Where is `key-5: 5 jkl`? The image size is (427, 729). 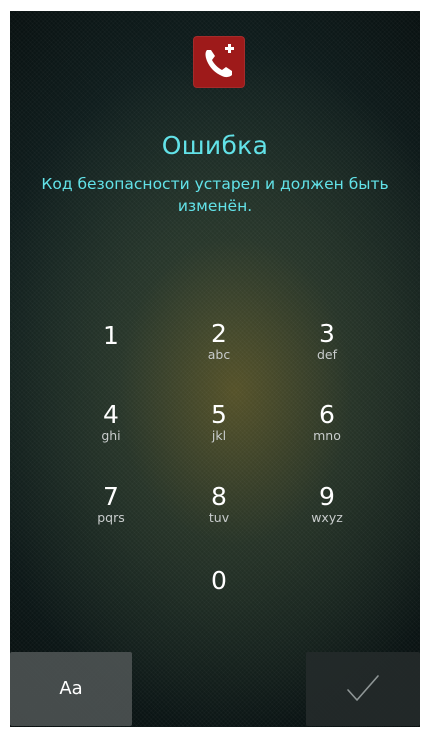
key-5: 5 jkl is located at coordinates (219, 427).